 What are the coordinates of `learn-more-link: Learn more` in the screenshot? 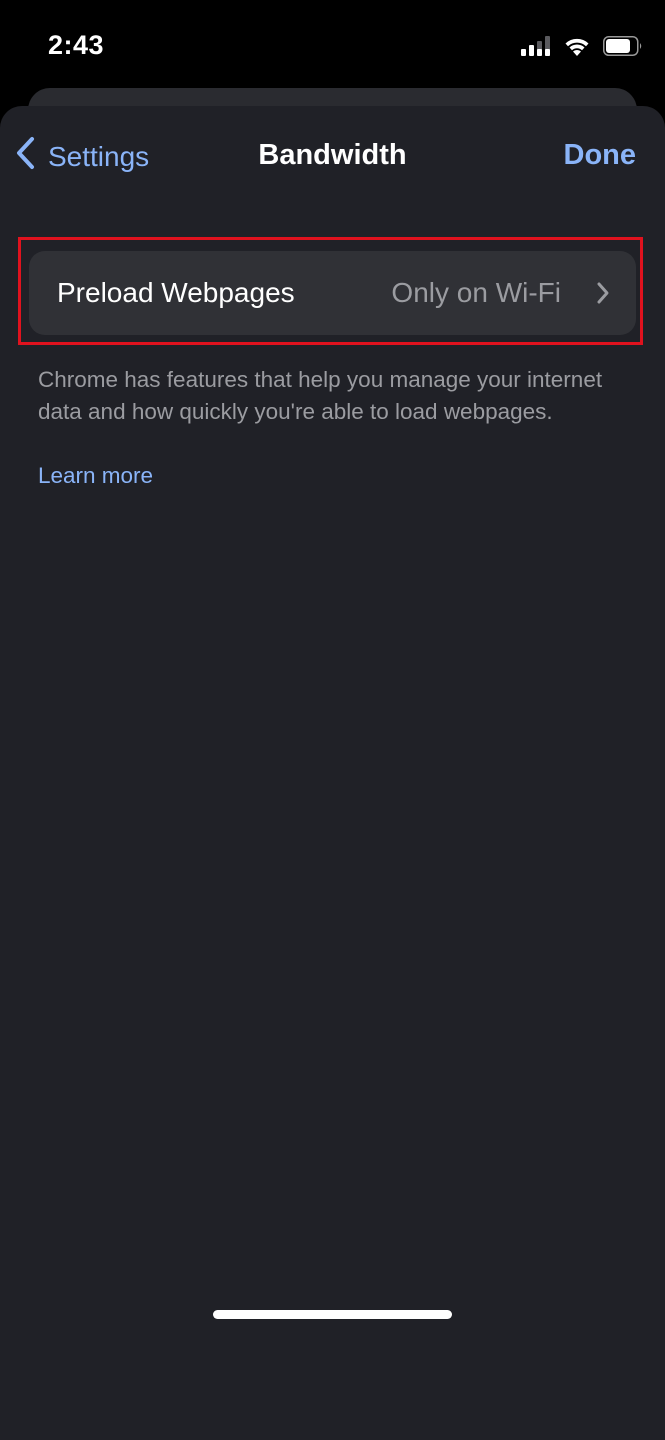 It's located at (95, 476).